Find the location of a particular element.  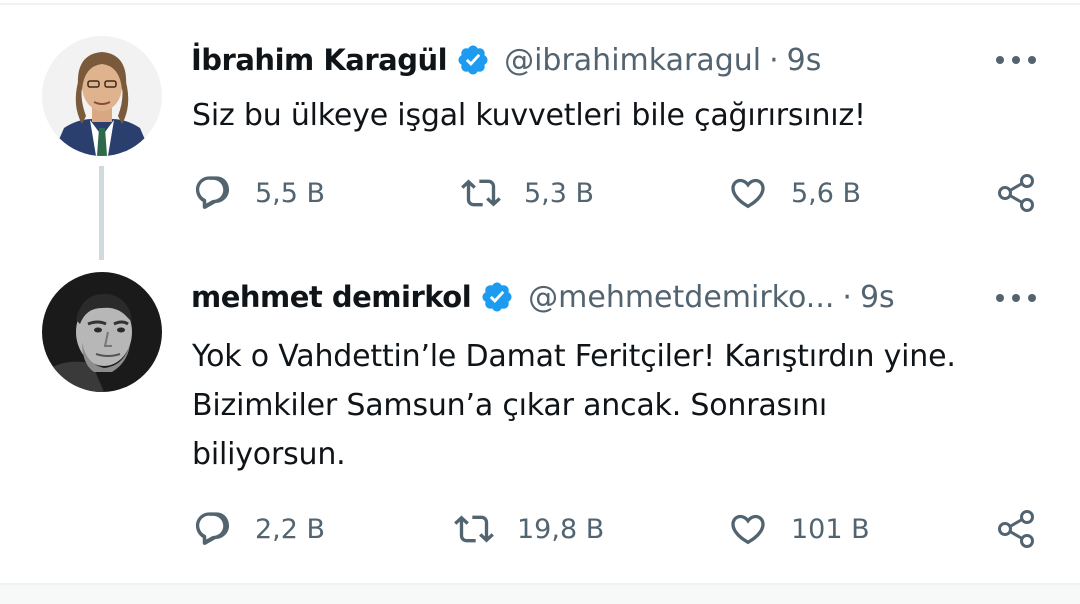

tweet-actions: 2,2 B 19,8 B 101 B is located at coordinates (540, 529).